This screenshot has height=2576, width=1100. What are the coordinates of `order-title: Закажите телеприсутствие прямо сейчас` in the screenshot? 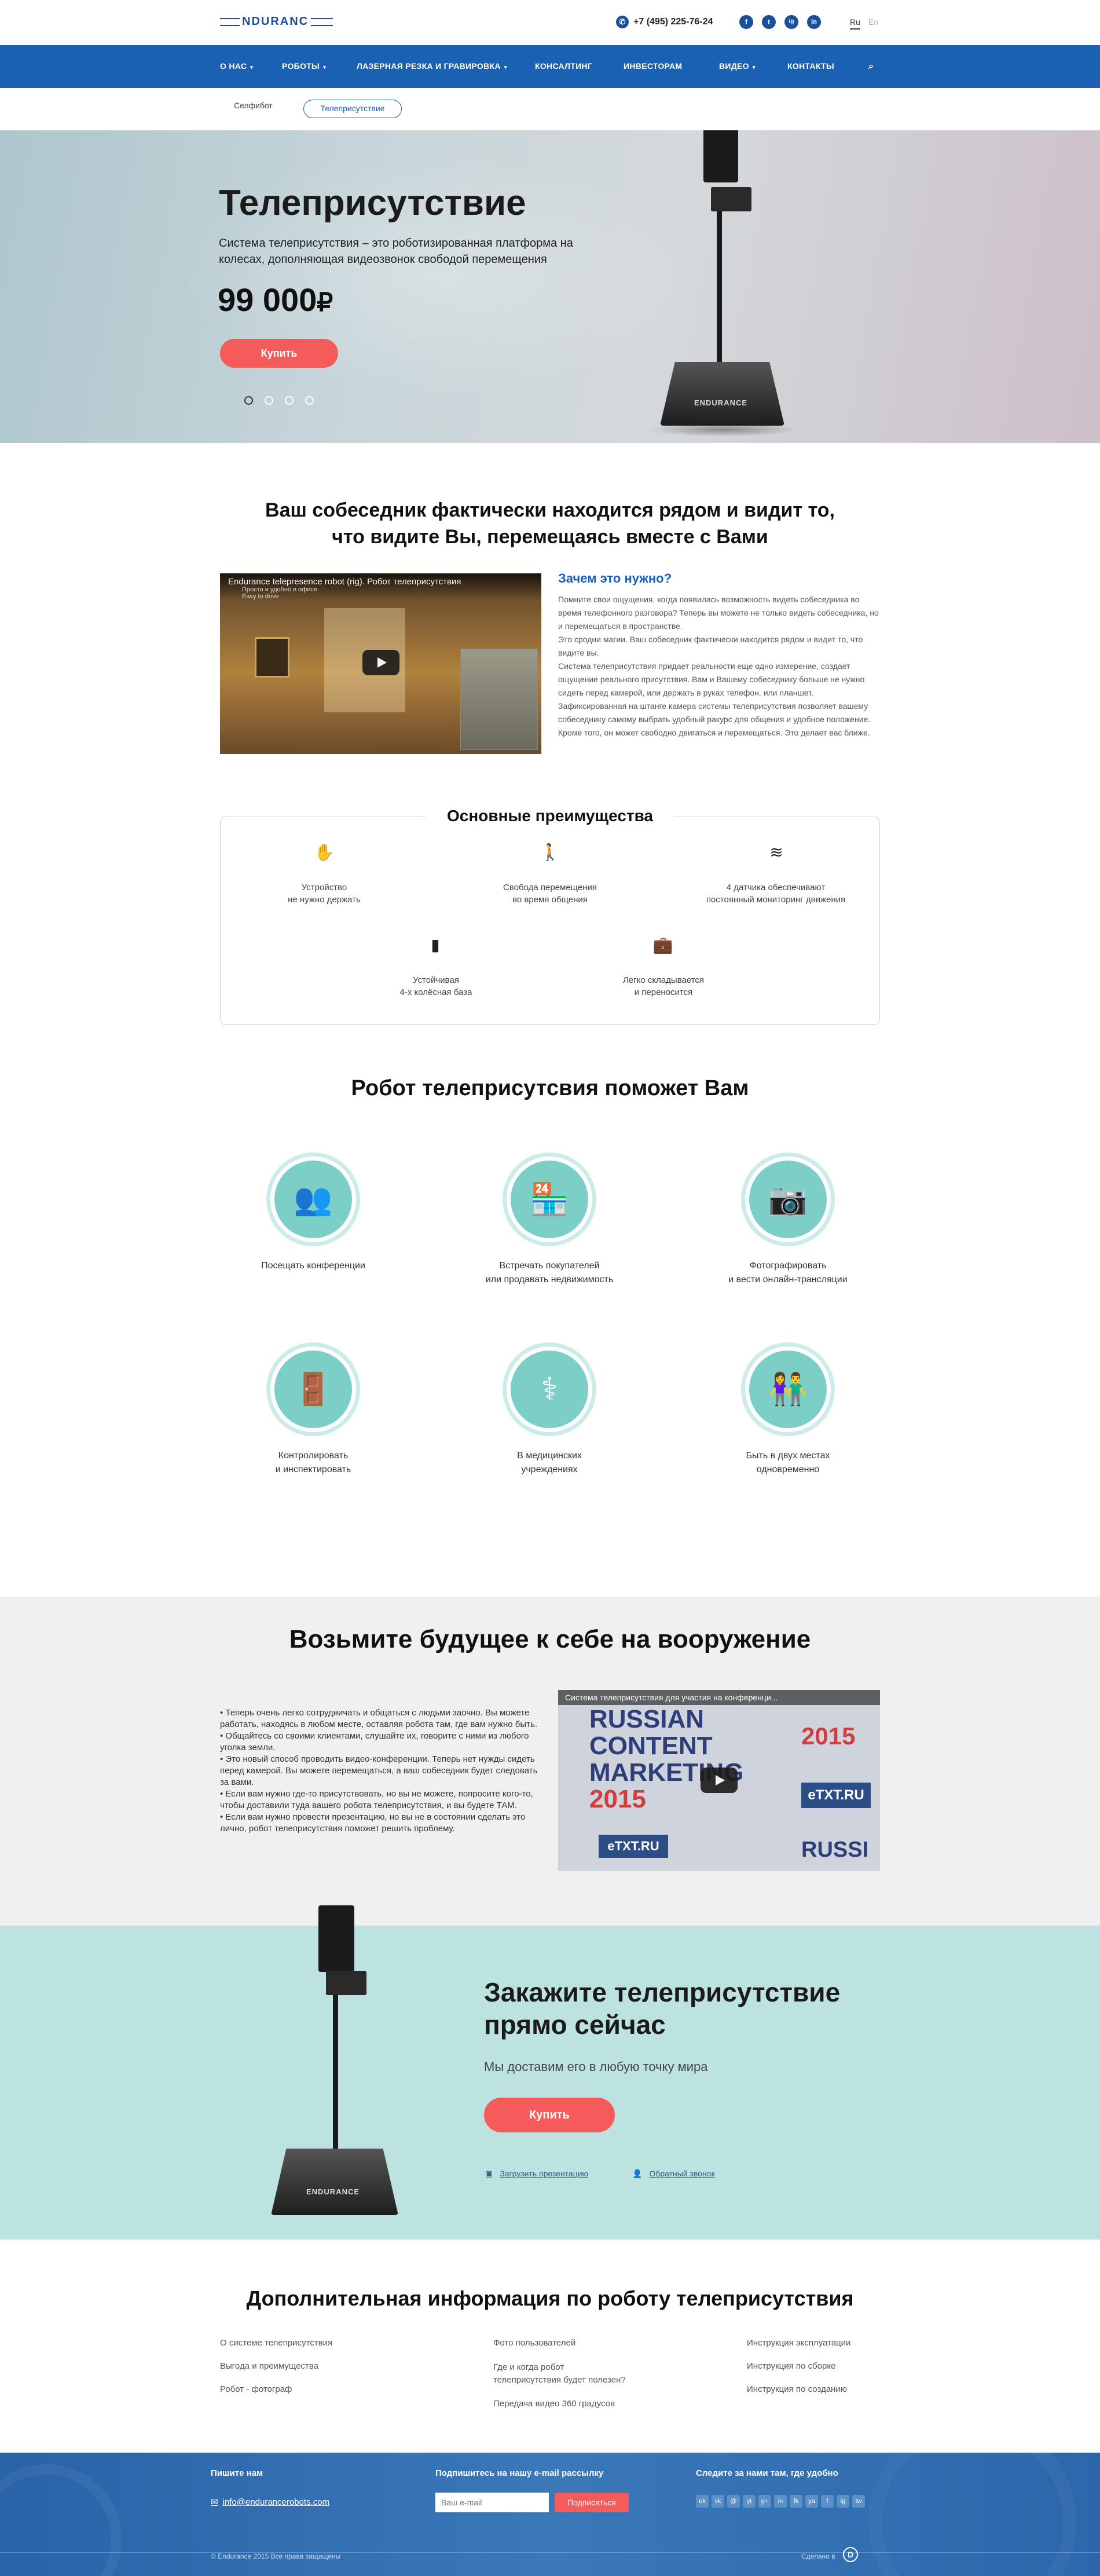 It's located at (662, 2008).